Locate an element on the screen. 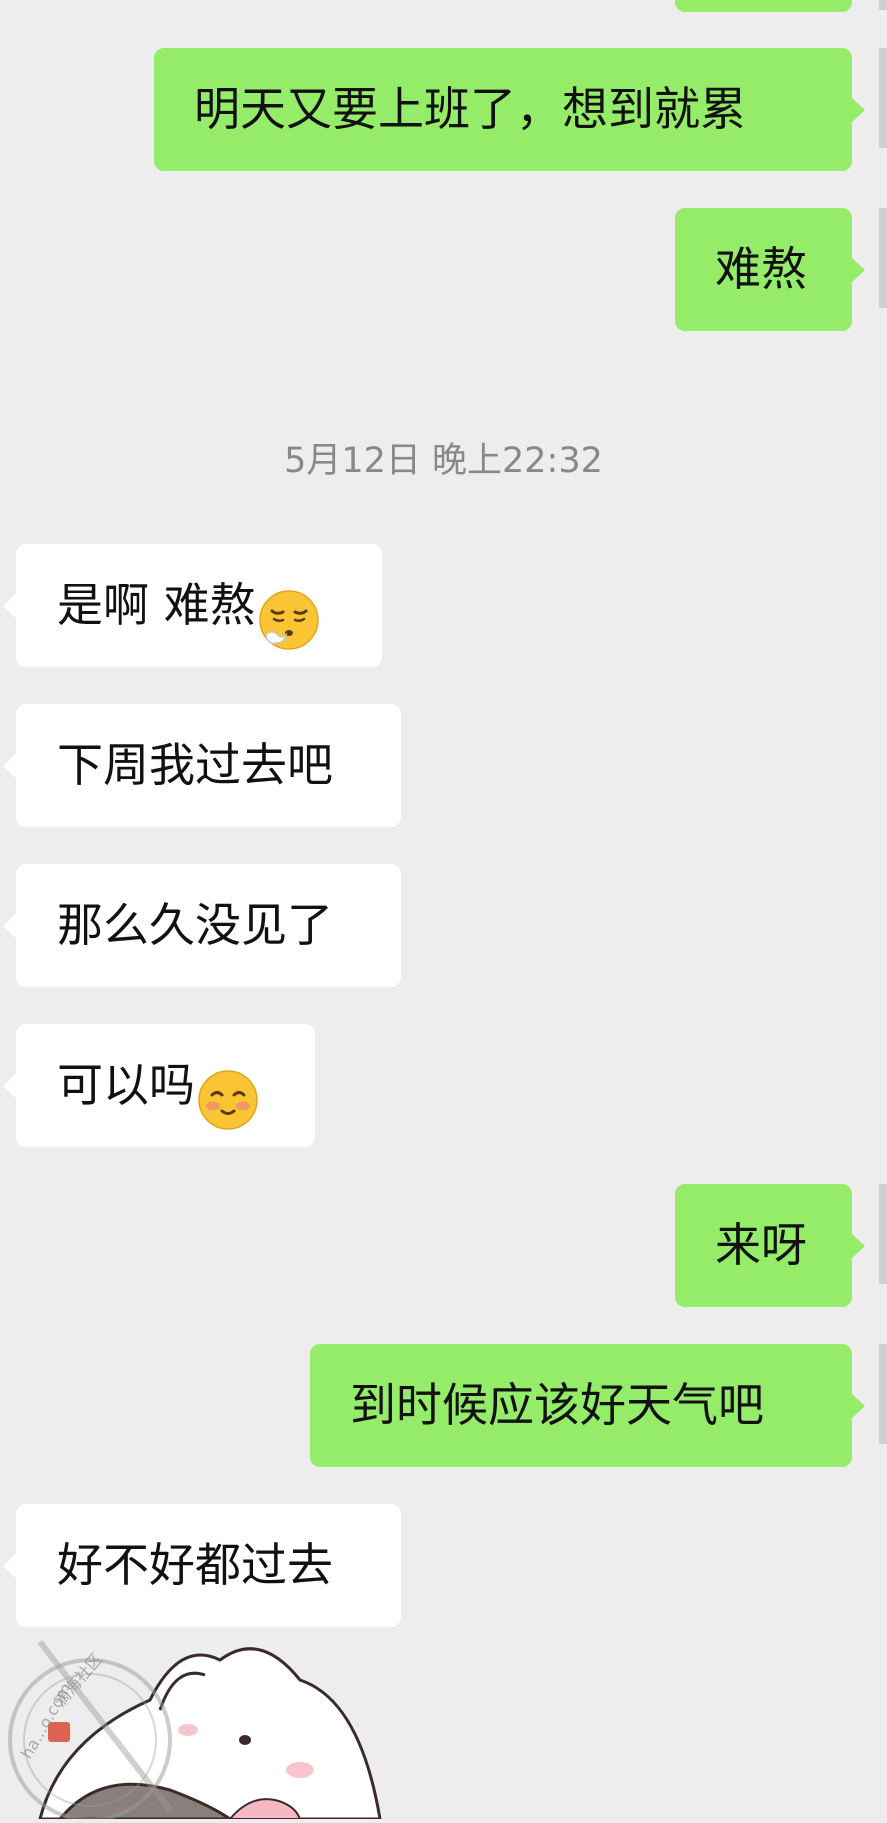  message-bubble-incoming: 是啊 难熬 is located at coordinates (192, 605).